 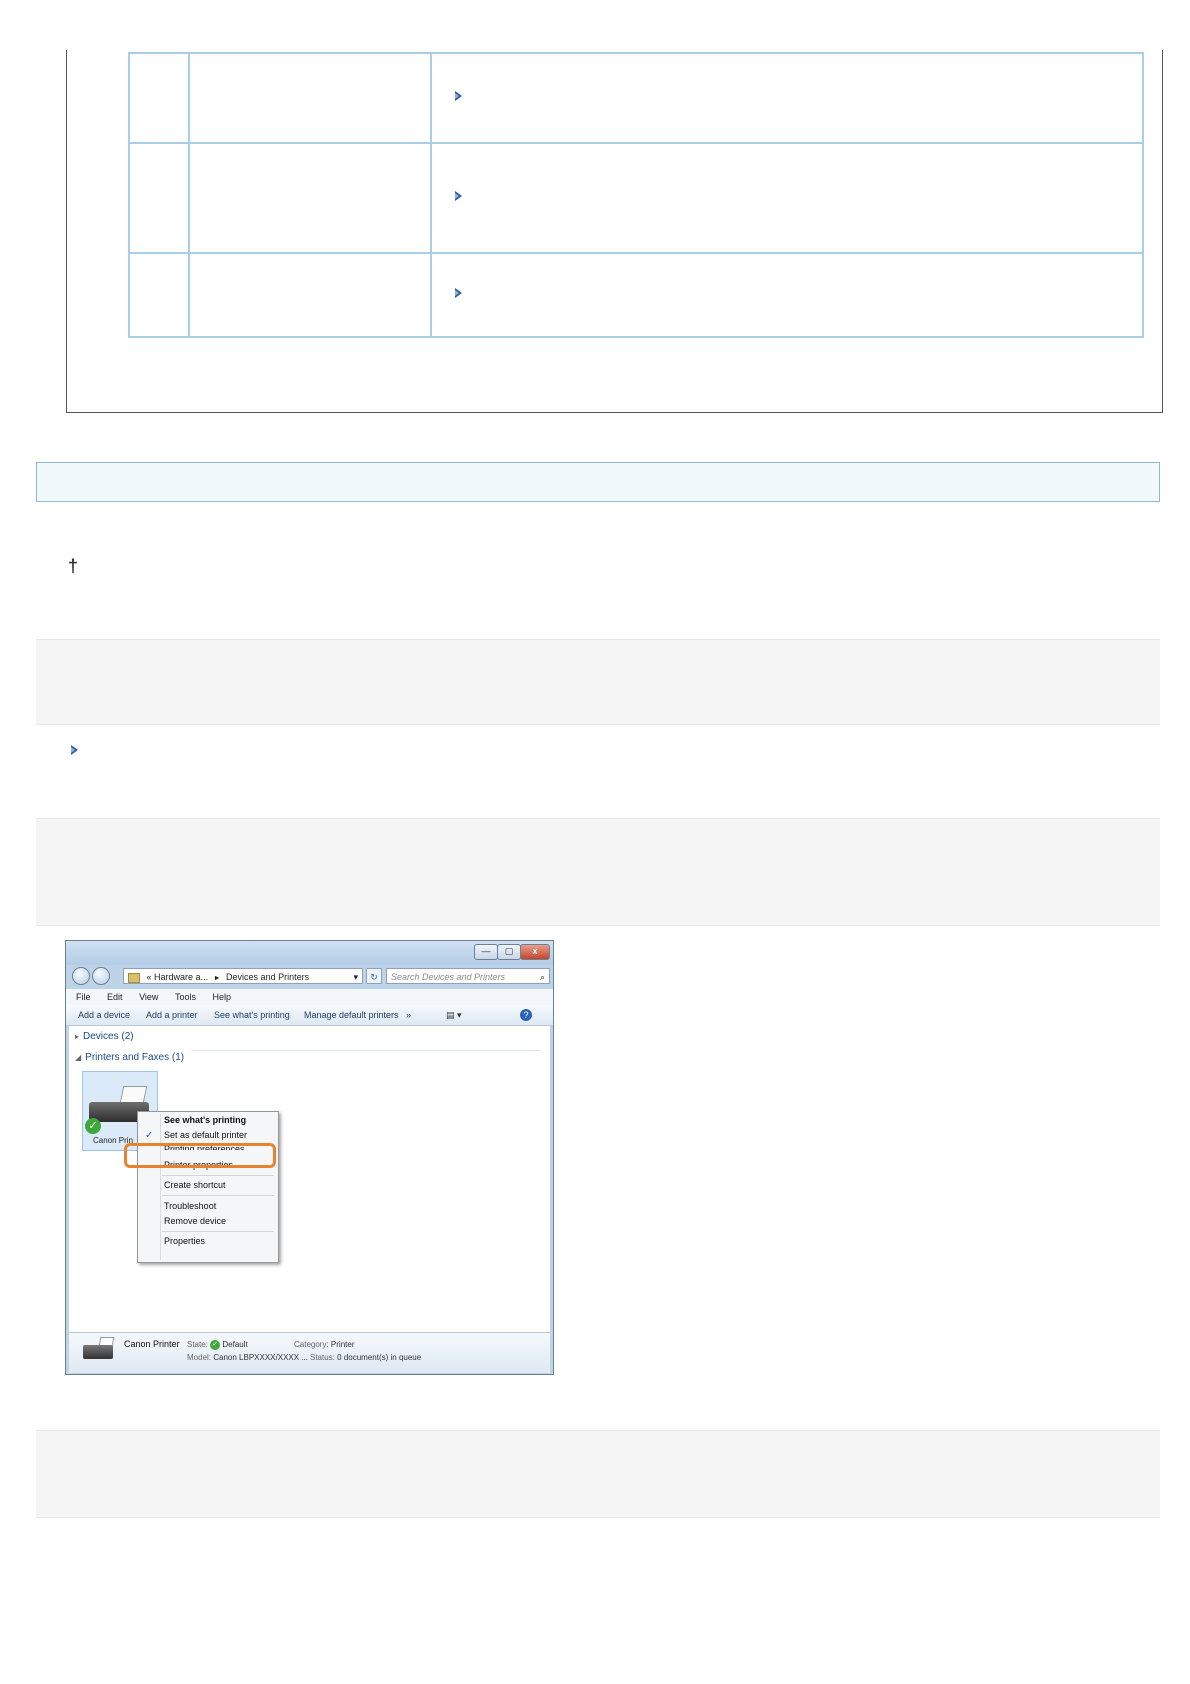 I want to click on add-printer-button: Add a printer, so click(x=172, y=1015).